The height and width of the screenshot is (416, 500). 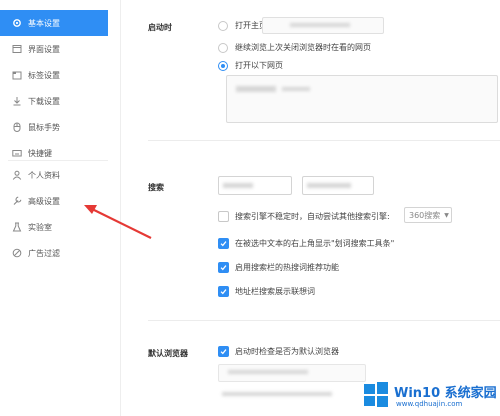 What do you see at coordinates (315, 243) in the screenshot?
I see `search-selection-label: 在被选中文本的右上角显示"划词搜索工具条"` at bounding box center [315, 243].